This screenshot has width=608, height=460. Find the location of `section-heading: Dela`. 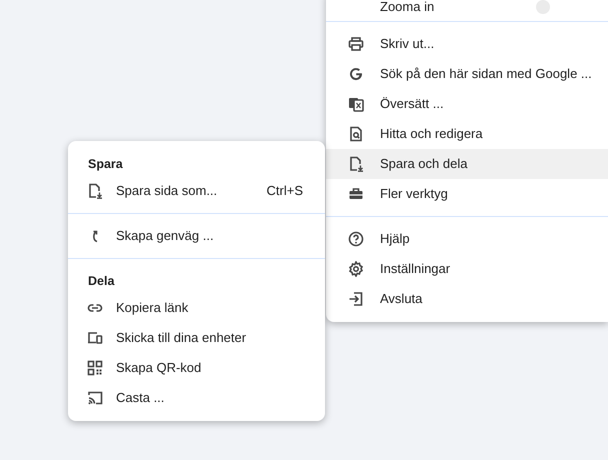

section-heading: Dela is located at coordinates (101, 281).